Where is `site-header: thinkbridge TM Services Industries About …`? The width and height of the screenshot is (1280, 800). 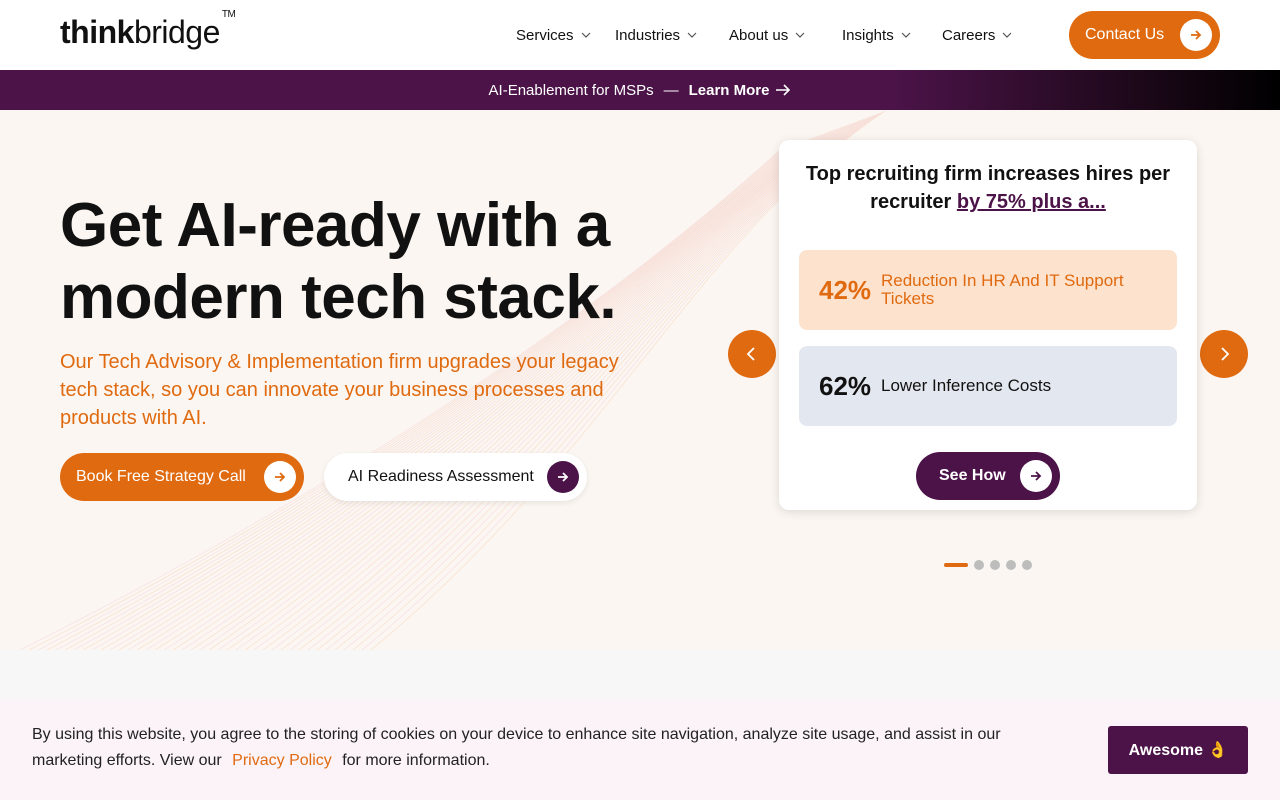 site-header: thinkbridge TM Services Industries About … is located at coordinates (640, 35).